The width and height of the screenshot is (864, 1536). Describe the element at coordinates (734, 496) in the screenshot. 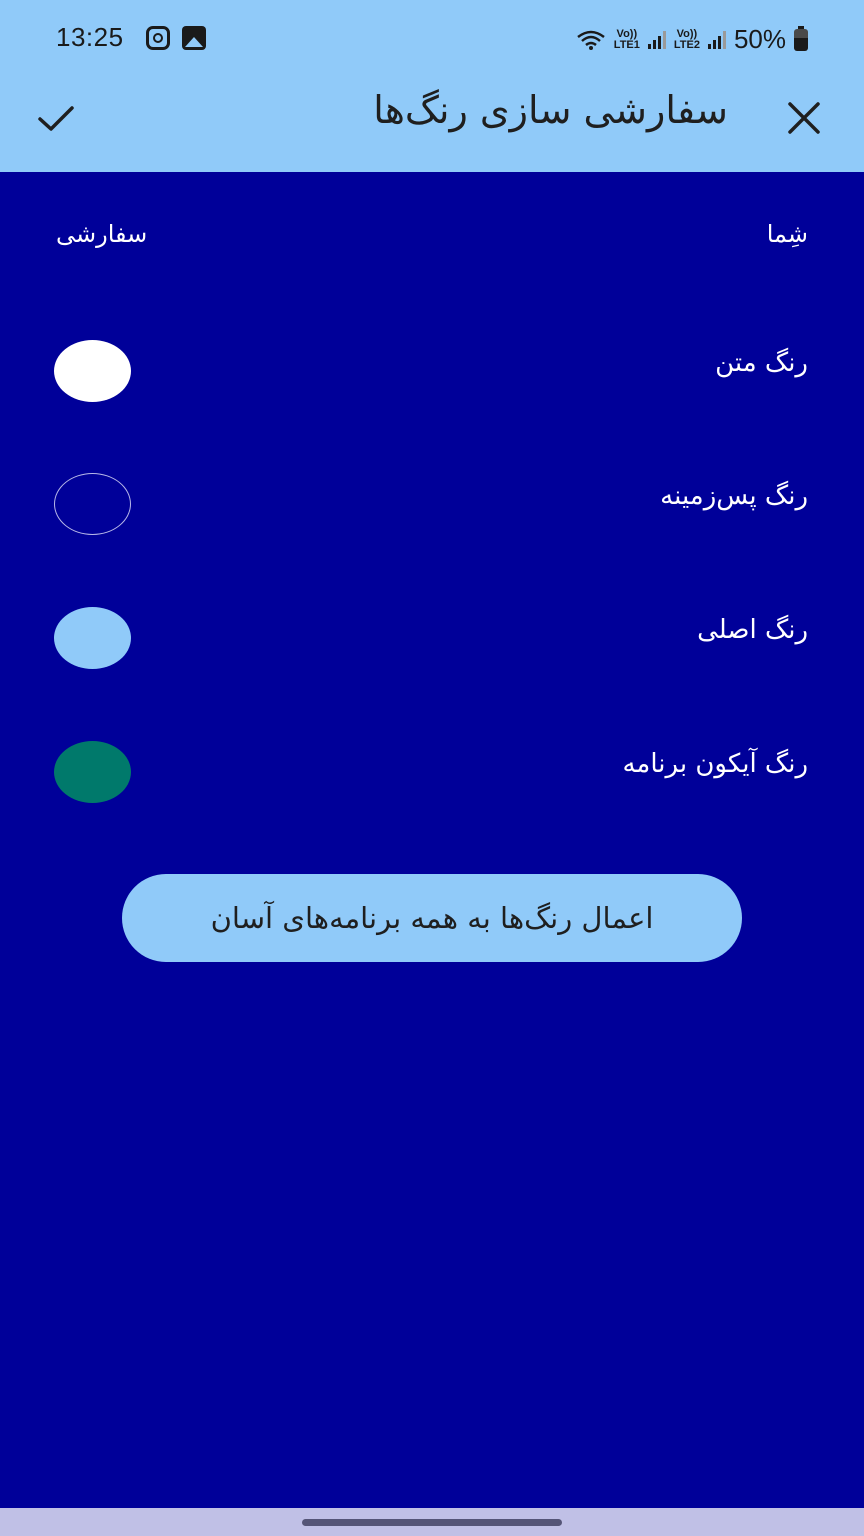

I see `color-row-label: رنگ پس‌زمینه` at that location.